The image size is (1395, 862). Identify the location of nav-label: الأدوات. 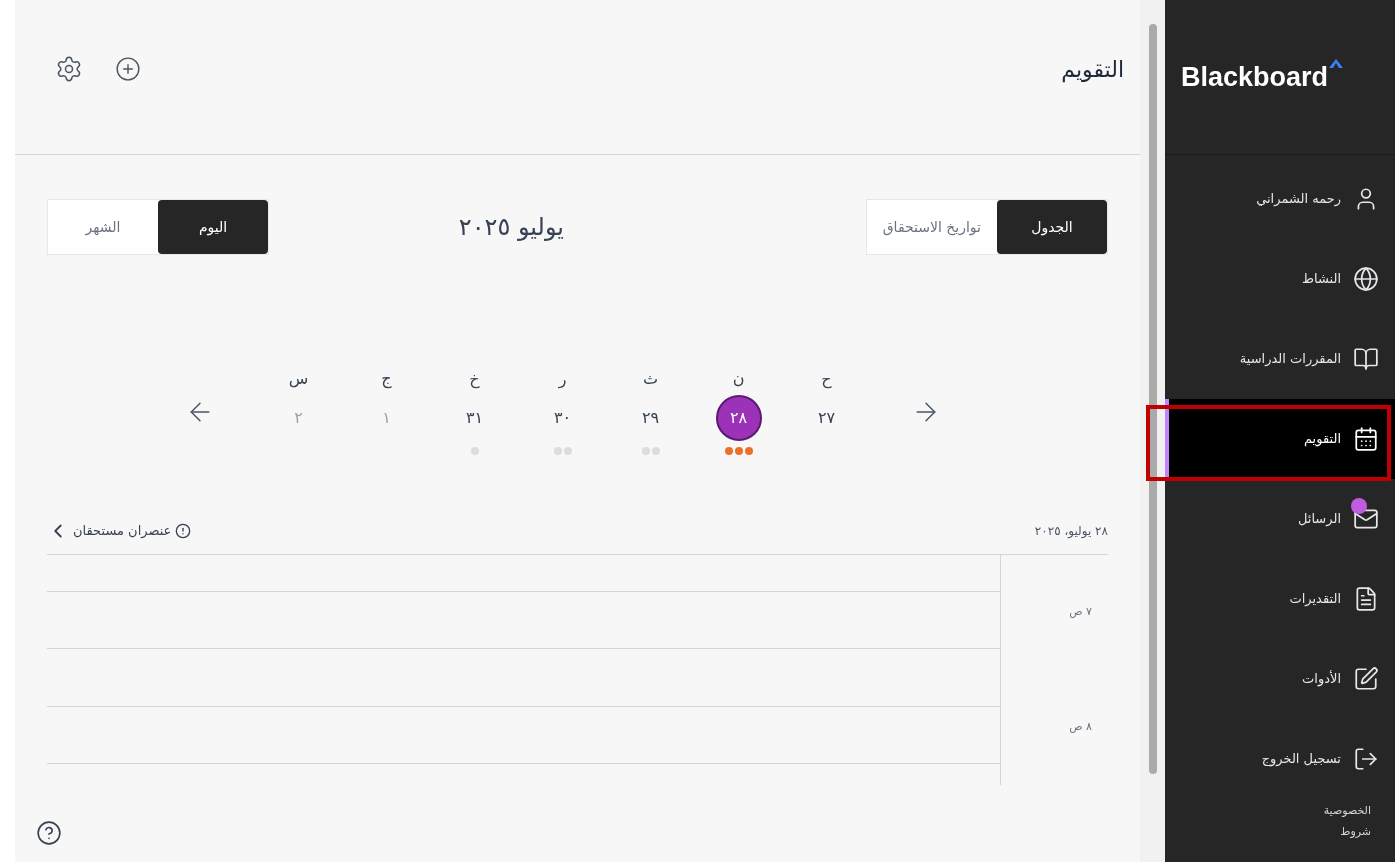
(1321, 679).